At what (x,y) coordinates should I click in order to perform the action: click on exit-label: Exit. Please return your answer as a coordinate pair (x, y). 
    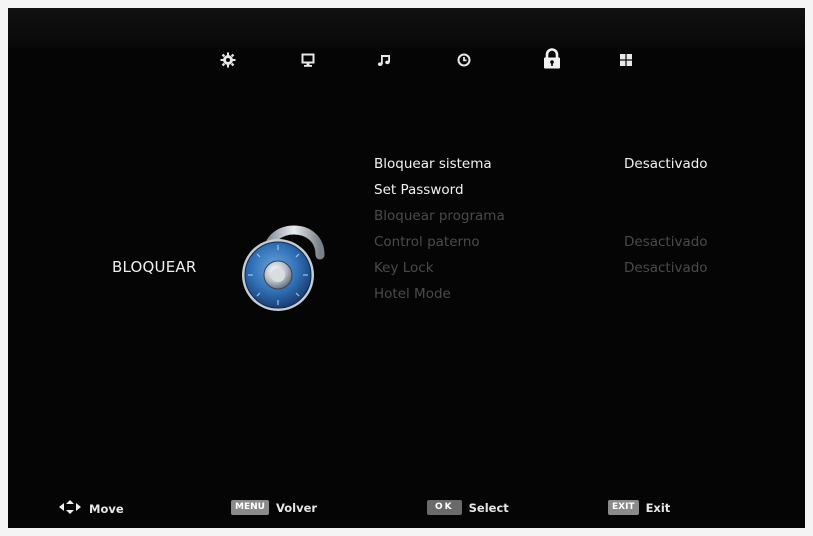
    Looking at the image, I should click on (658, 507).